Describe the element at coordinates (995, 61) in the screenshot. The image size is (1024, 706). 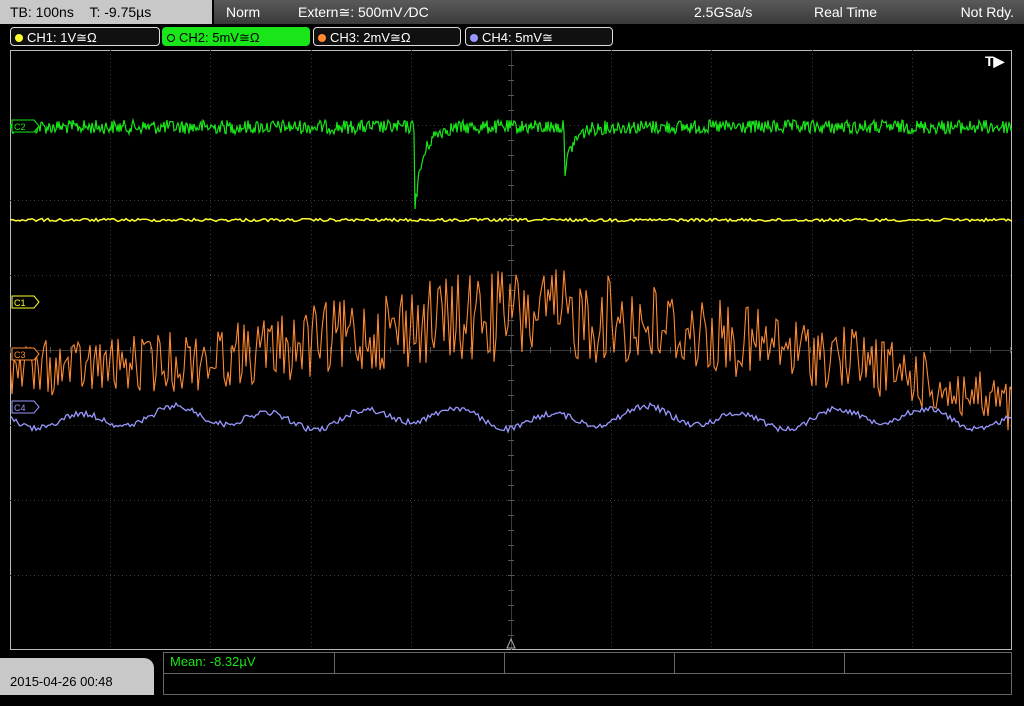
I see `trigger-position-marker: T▶` at that location.